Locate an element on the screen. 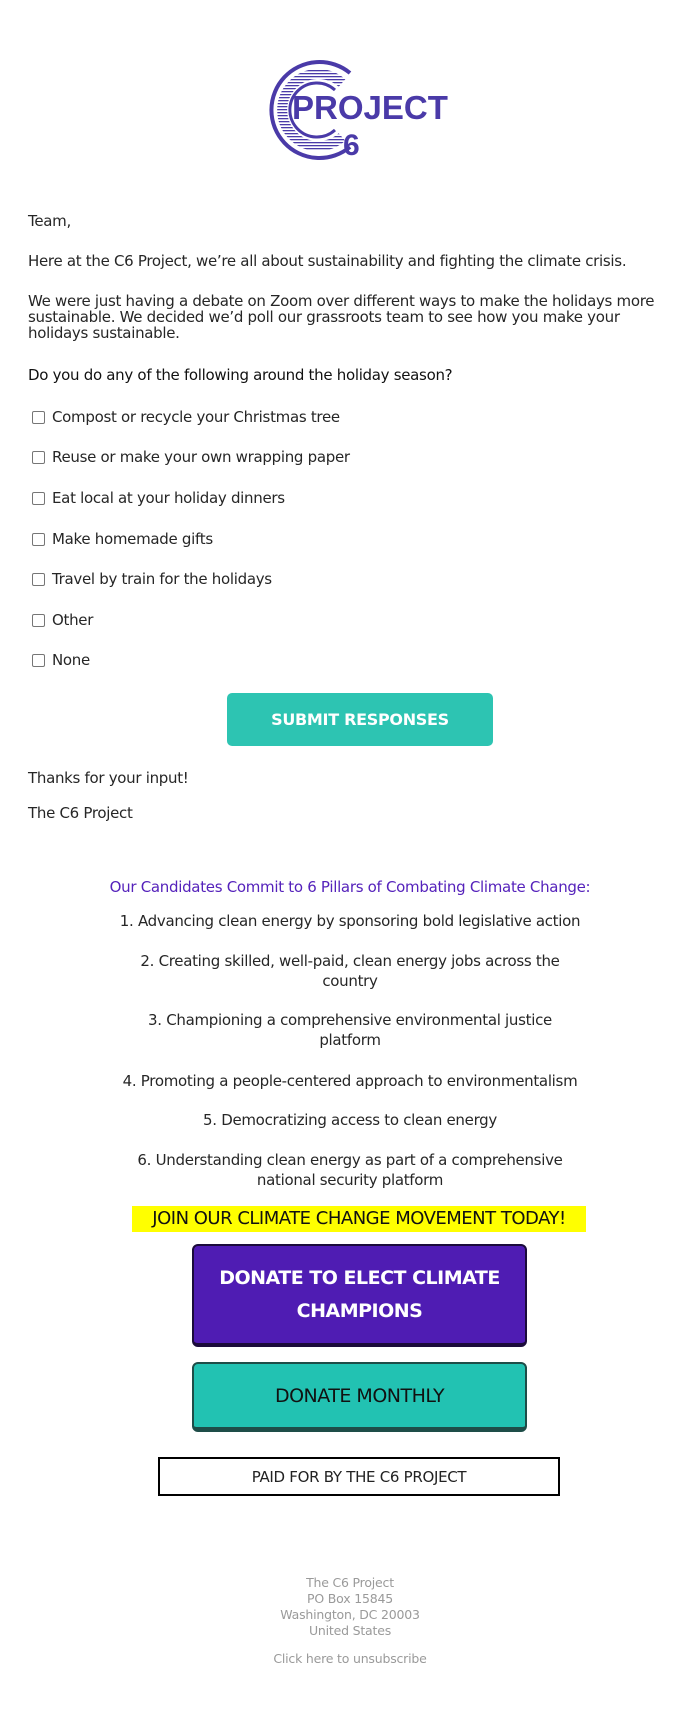  footer-po-box: PO Box 15845 is located at coordinates (350, 1598).